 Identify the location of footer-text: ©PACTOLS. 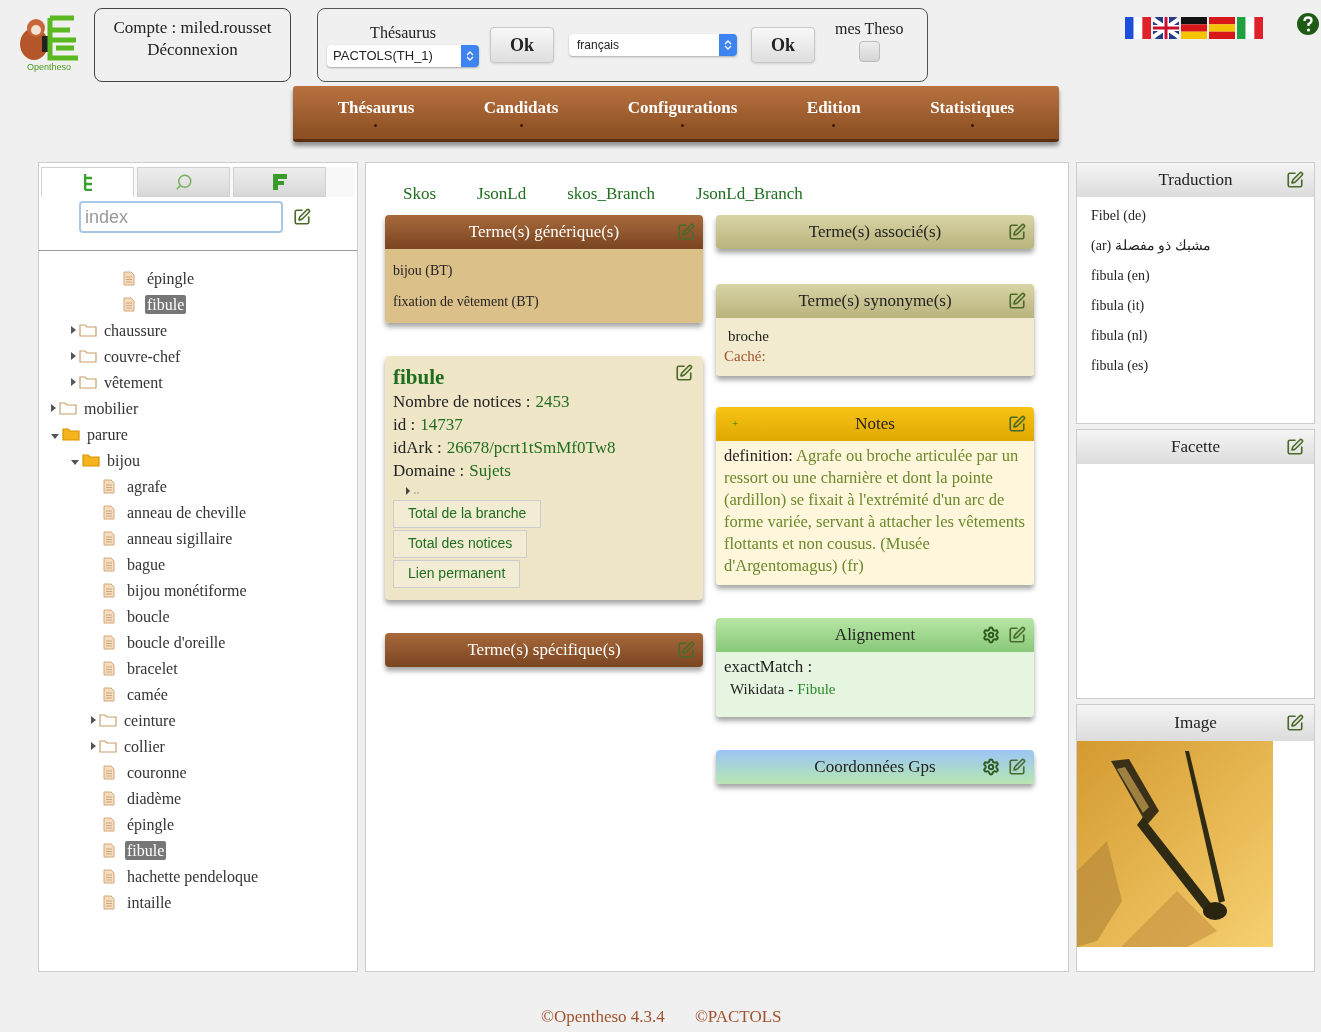
(738, 1017).